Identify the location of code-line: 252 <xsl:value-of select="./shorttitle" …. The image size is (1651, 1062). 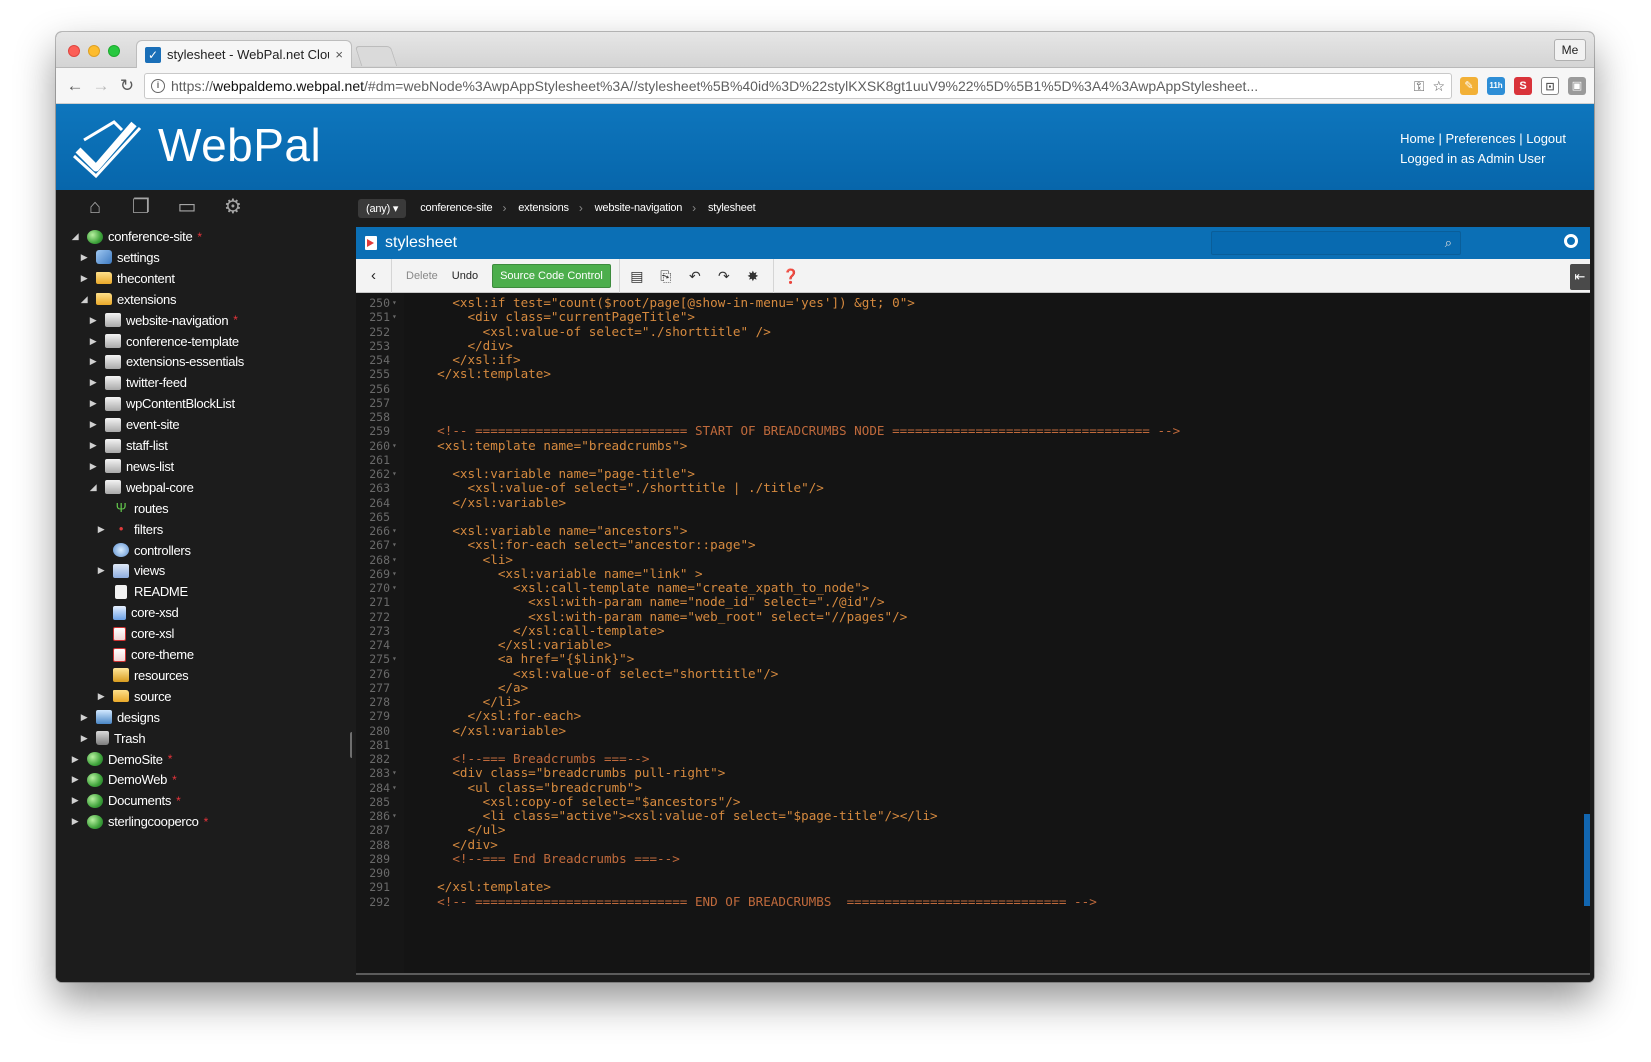
(973, 331).